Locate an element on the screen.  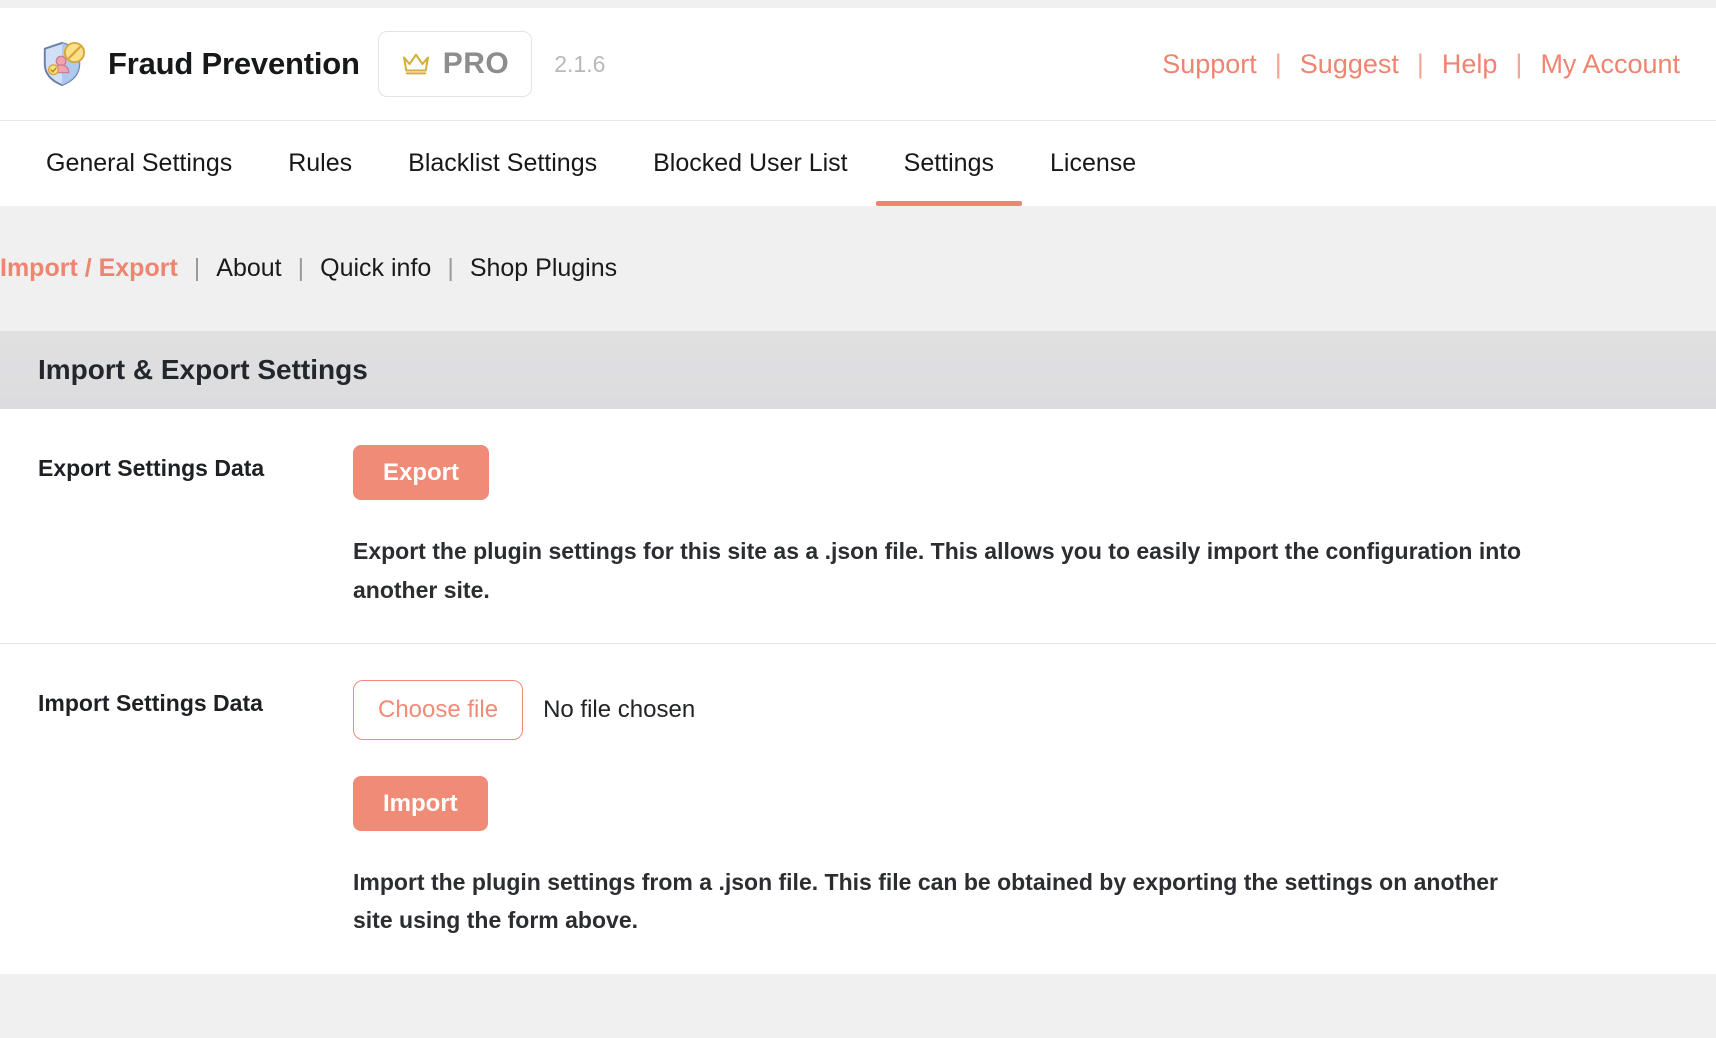
brand: Fraud Prevention is located at coordinates (200, 64).